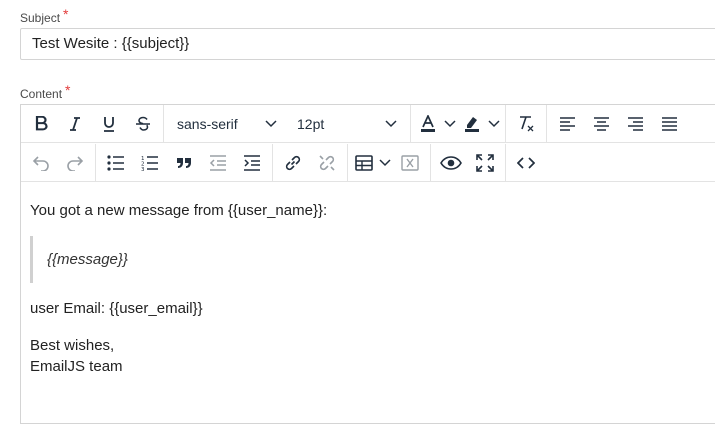  I want to click on indent-icon, so click(252, 162).